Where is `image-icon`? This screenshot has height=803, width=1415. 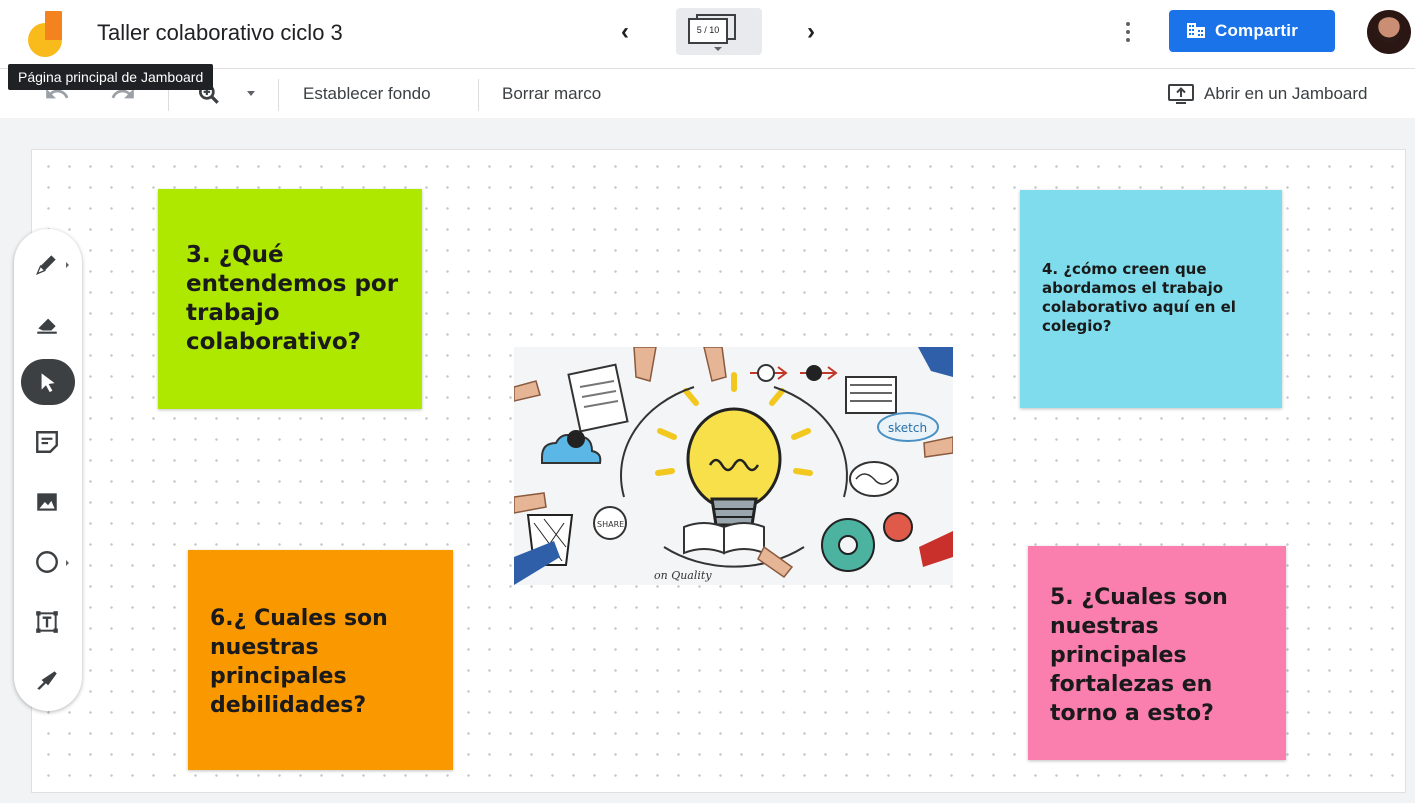 image-icon is located at coordinates (47, 502).